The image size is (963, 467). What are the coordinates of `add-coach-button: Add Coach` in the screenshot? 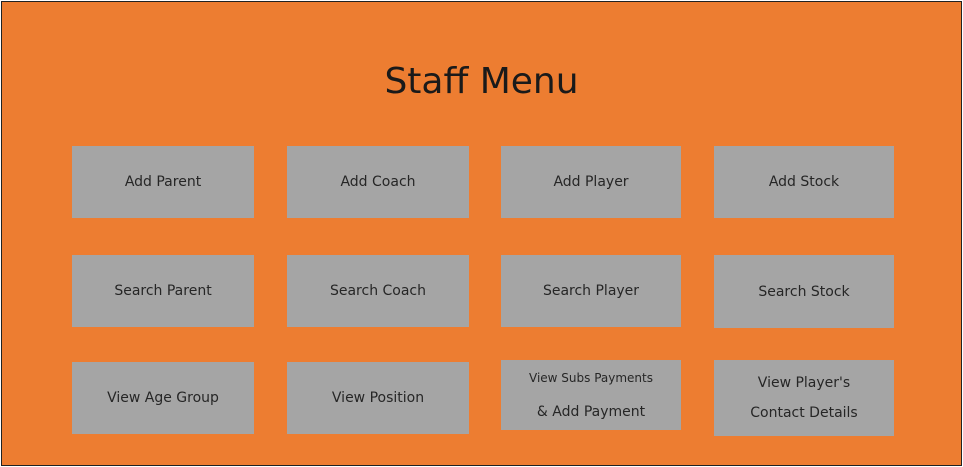 It's located at (378, 182).